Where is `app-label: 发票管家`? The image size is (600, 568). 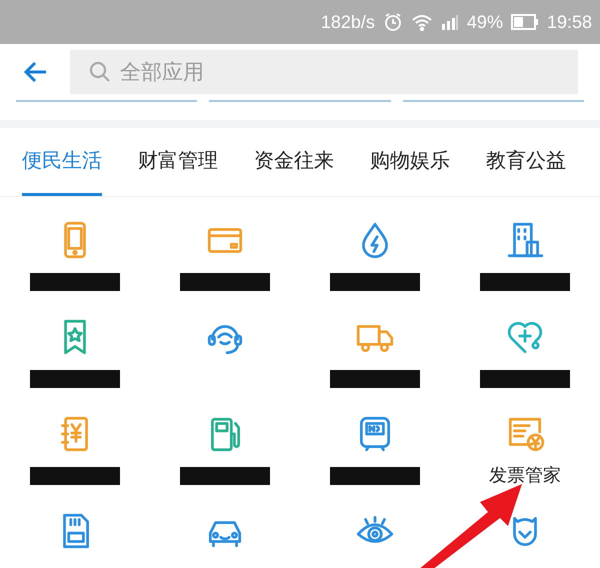
app-label: 发票管家 is located at coordinates (525, 475).